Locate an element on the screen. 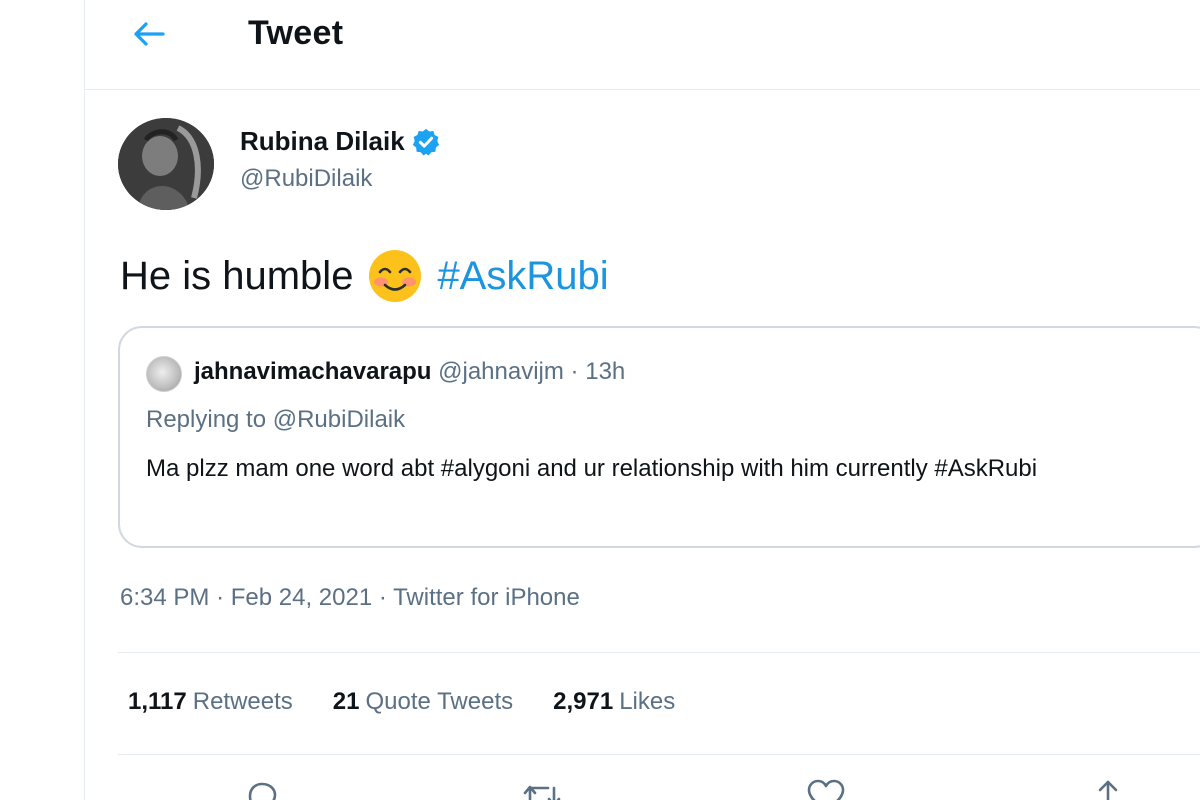 This screenshot has width=1200, height=800. quoted-replying-to: Replying to @RubiDilaik is located at coordinates (276, 419).